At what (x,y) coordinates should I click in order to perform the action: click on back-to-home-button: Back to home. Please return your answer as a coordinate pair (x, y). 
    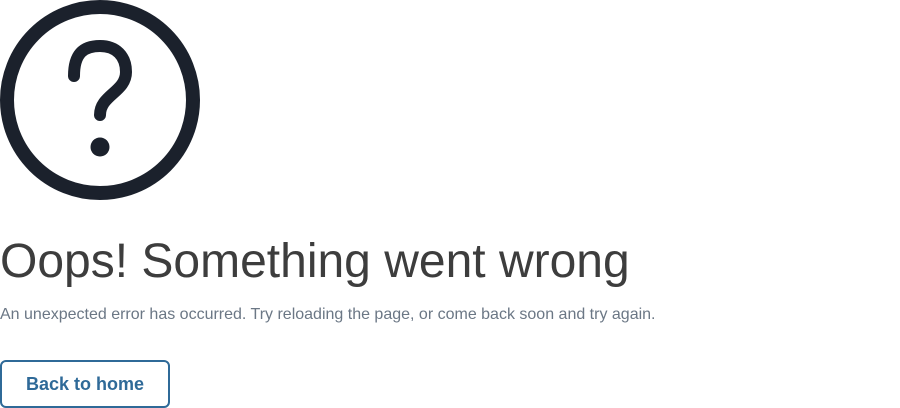
    Looking at the image, I should click on (85, 384).